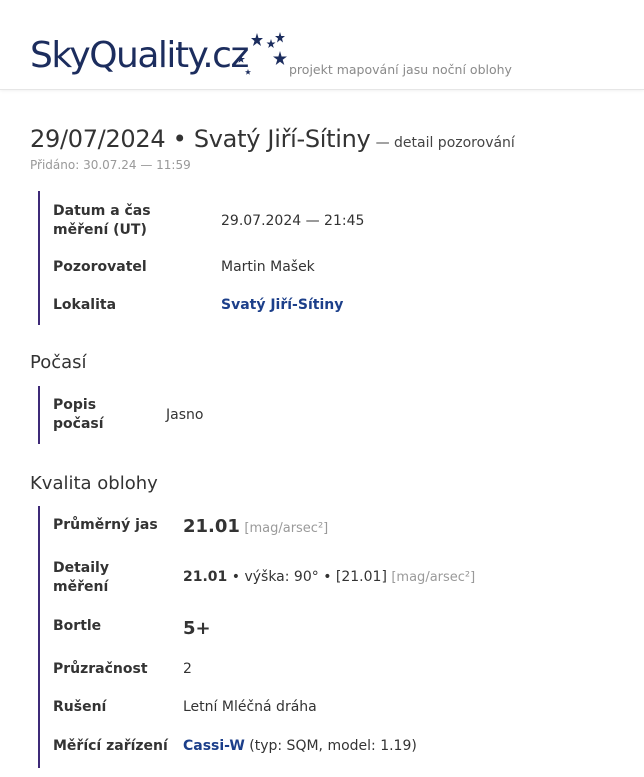  I want to click on transparency-label: Průzračnost, so click(100, 669).